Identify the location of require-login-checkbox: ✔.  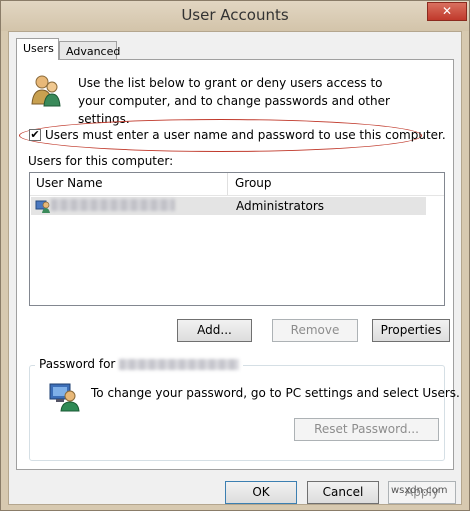
(35, 135).